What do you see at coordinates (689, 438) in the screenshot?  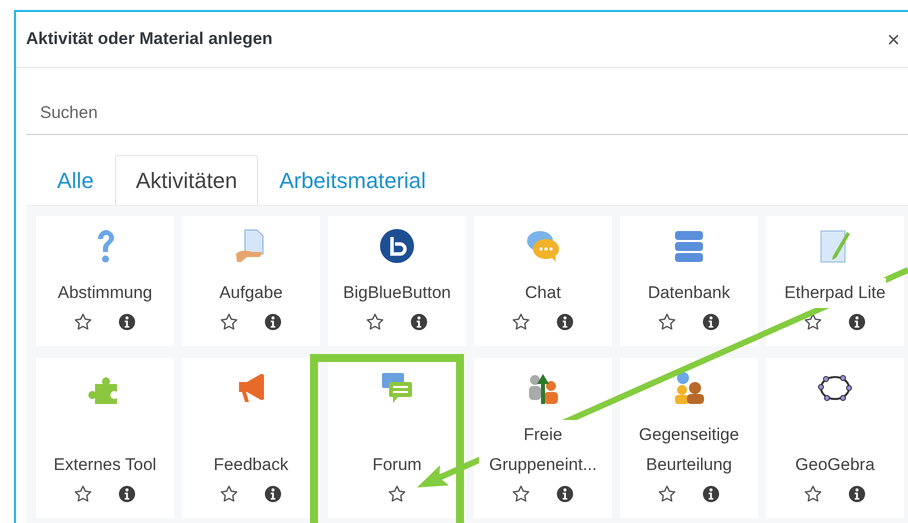 I see `module-card: Gegenseitige Beurteilung` at bounding box center [689, 438].